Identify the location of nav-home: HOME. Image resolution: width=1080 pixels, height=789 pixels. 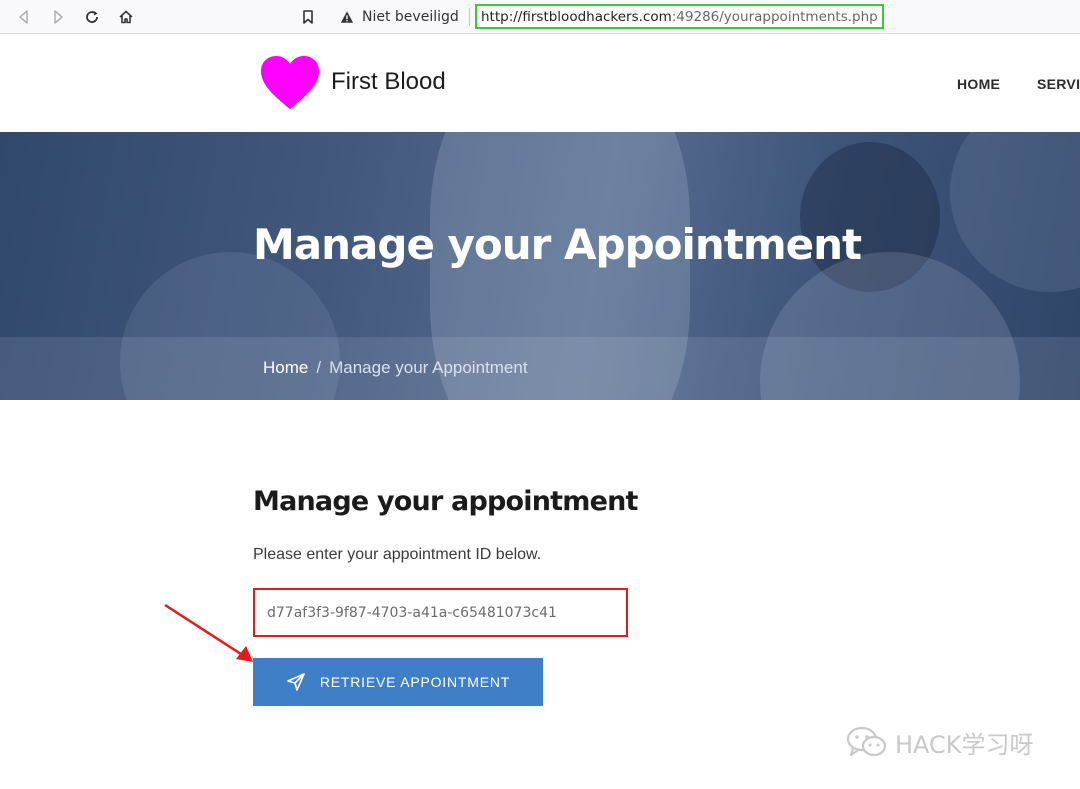
(978, 84).